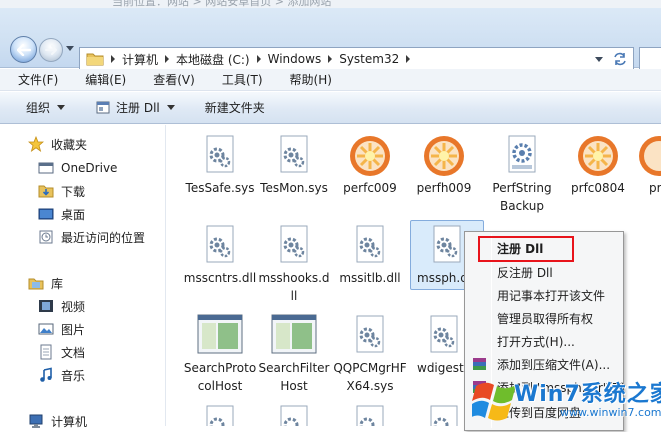 This screenshot has height=432, width=661. What do you see at coordinates (220, 254) in the screenshot?
I see `file-msscntrs: msscntrs.dll` at bounding box center [220, 254].